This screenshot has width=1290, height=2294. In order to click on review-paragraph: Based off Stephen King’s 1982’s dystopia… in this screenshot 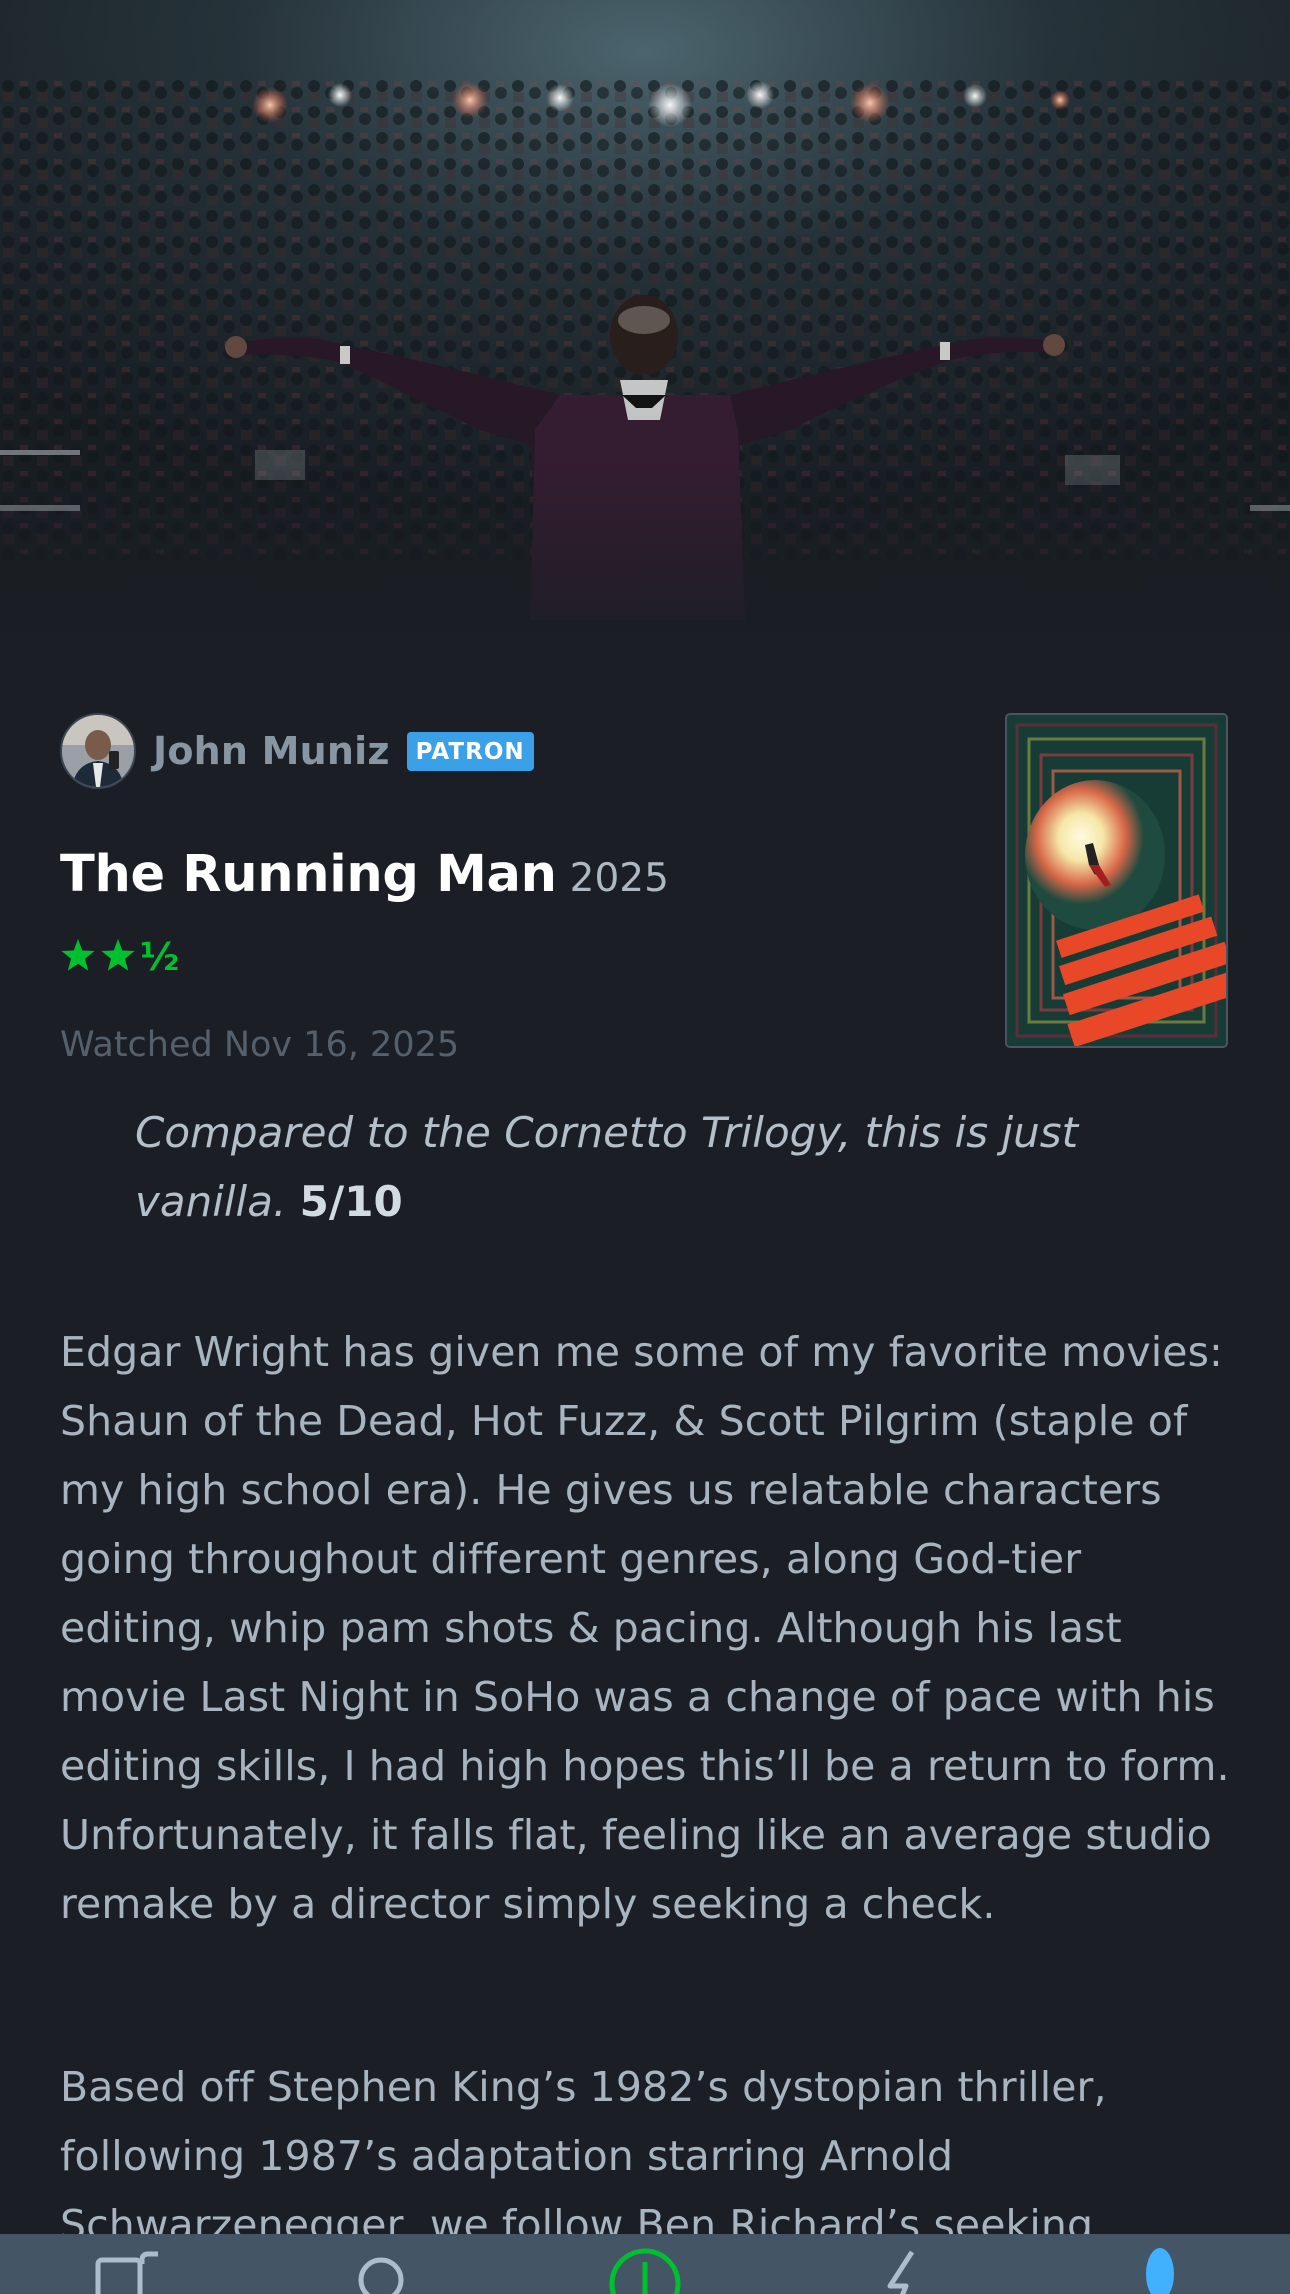, I will do `click(583, 2156)`.